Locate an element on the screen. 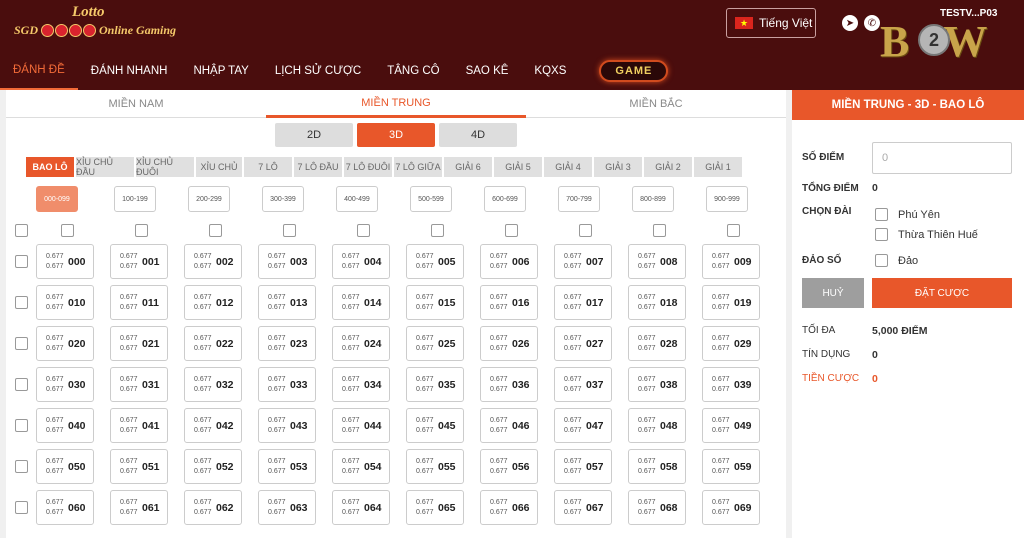 This screenshot has height=538, width=1024. number-cell: 0.677 0.677 004 is located at coordinates (361, 261).